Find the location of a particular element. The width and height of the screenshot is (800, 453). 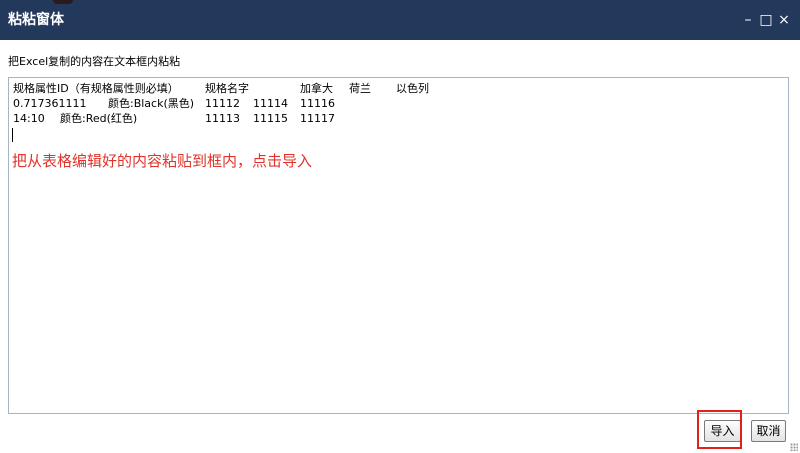

title-bar: 粘粘窗体 – □ × is located at coordinates (400, 20).